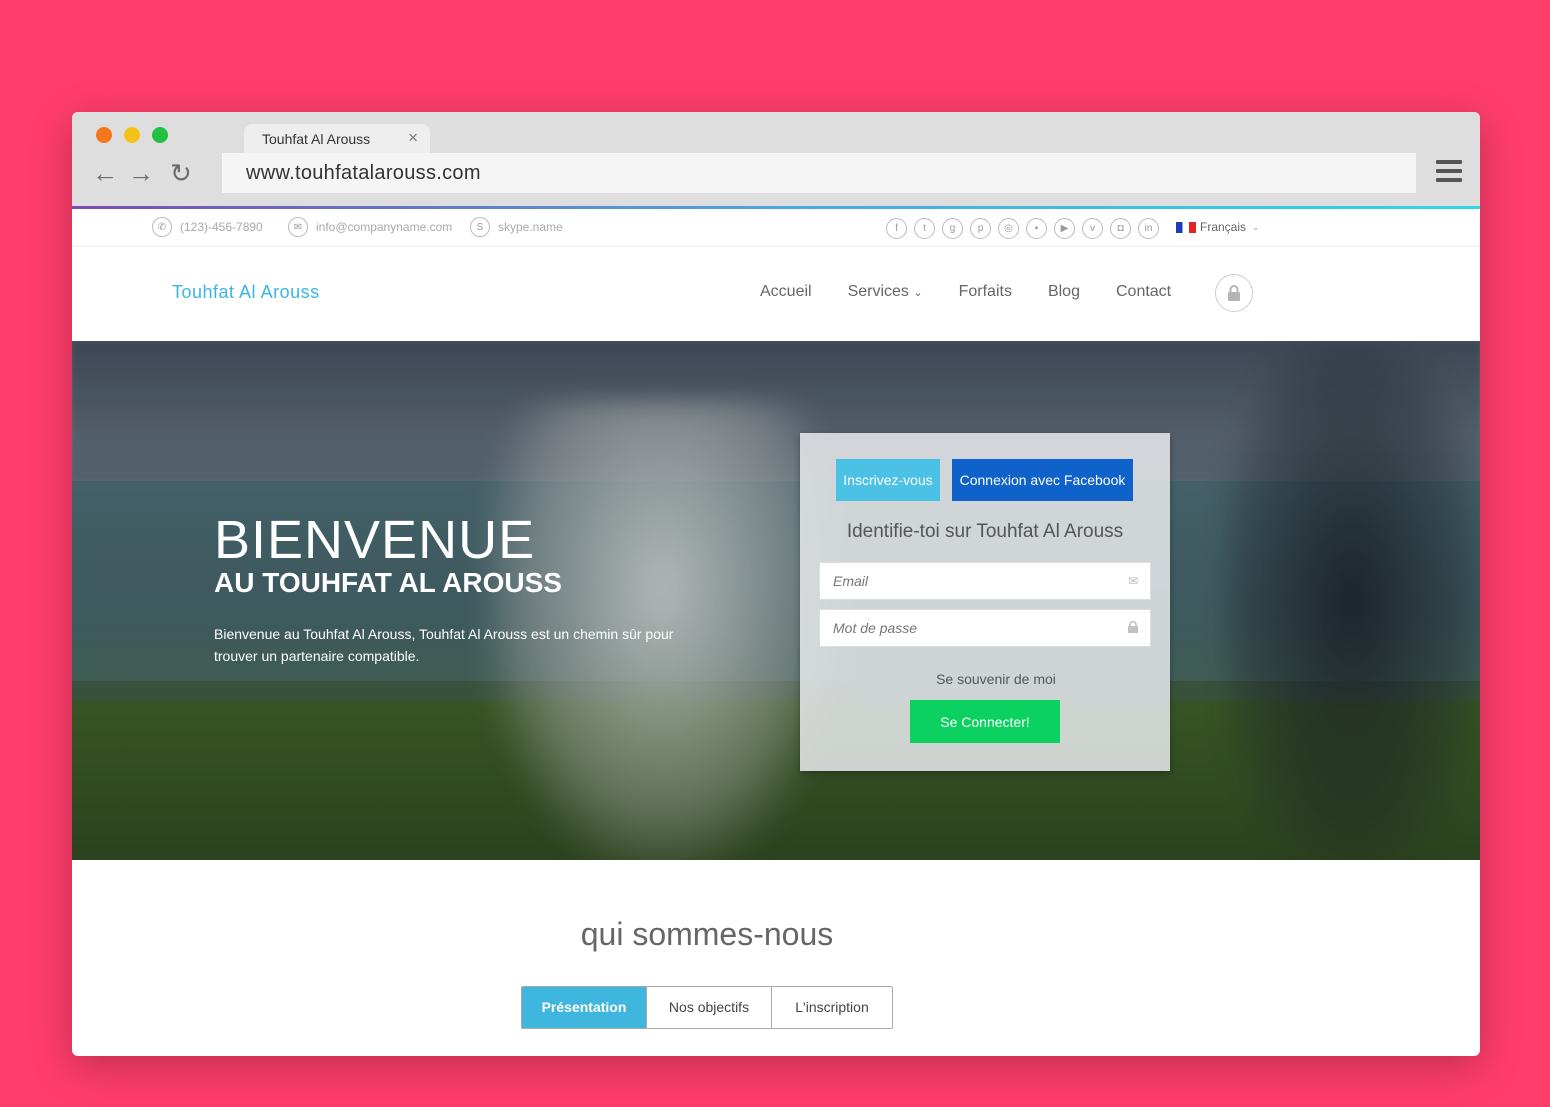  I want to click on twitter-icon: t, so click(924, 228).